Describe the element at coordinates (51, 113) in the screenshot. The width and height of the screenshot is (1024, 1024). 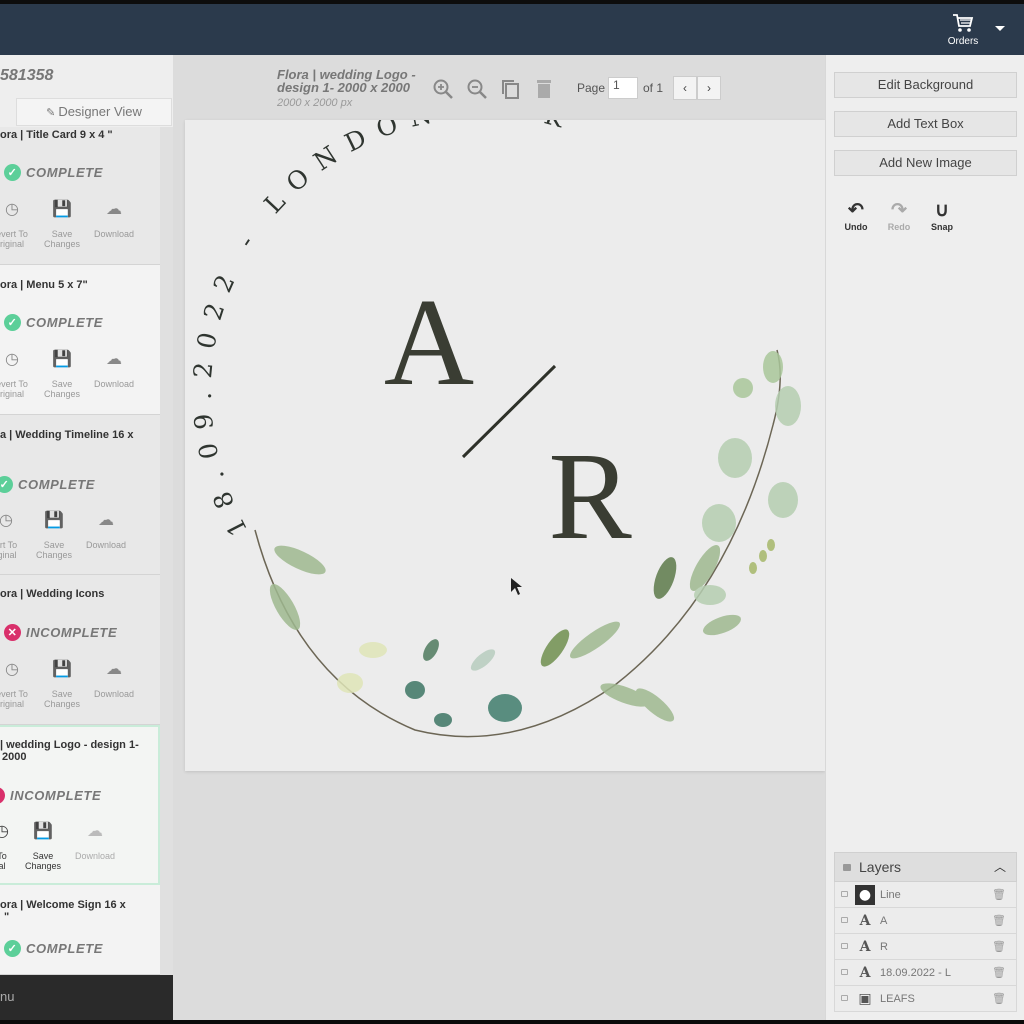
I see `pencil-icon: ✎` at that location.